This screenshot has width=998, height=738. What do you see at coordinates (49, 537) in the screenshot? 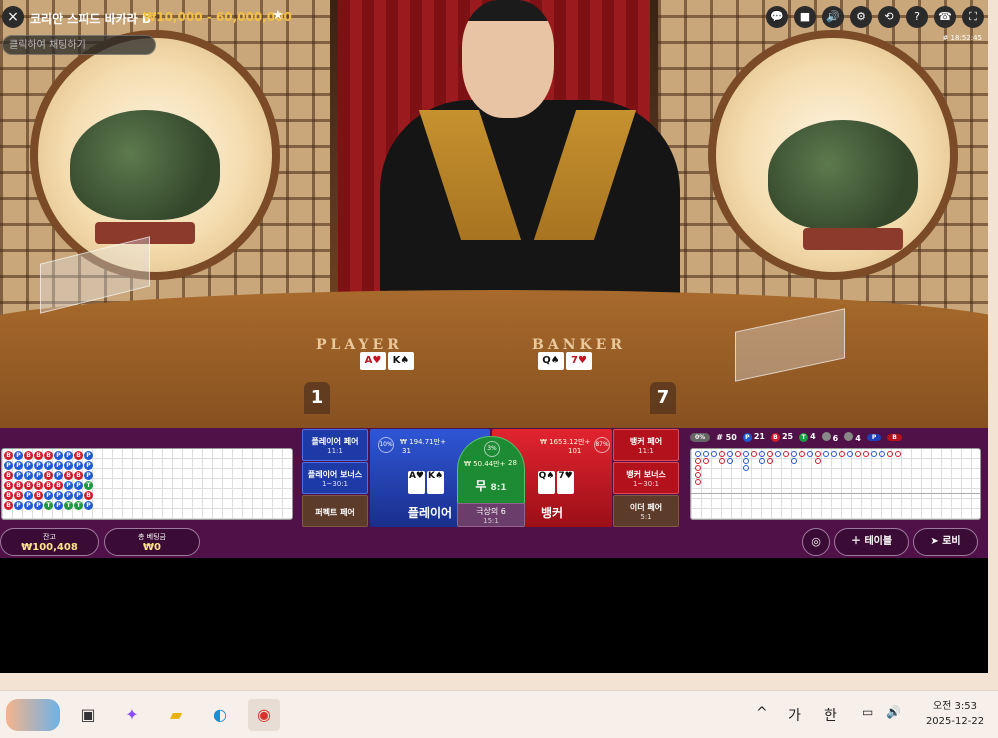
I see `balance-label: 잔고` at bounding box center [49, 537].